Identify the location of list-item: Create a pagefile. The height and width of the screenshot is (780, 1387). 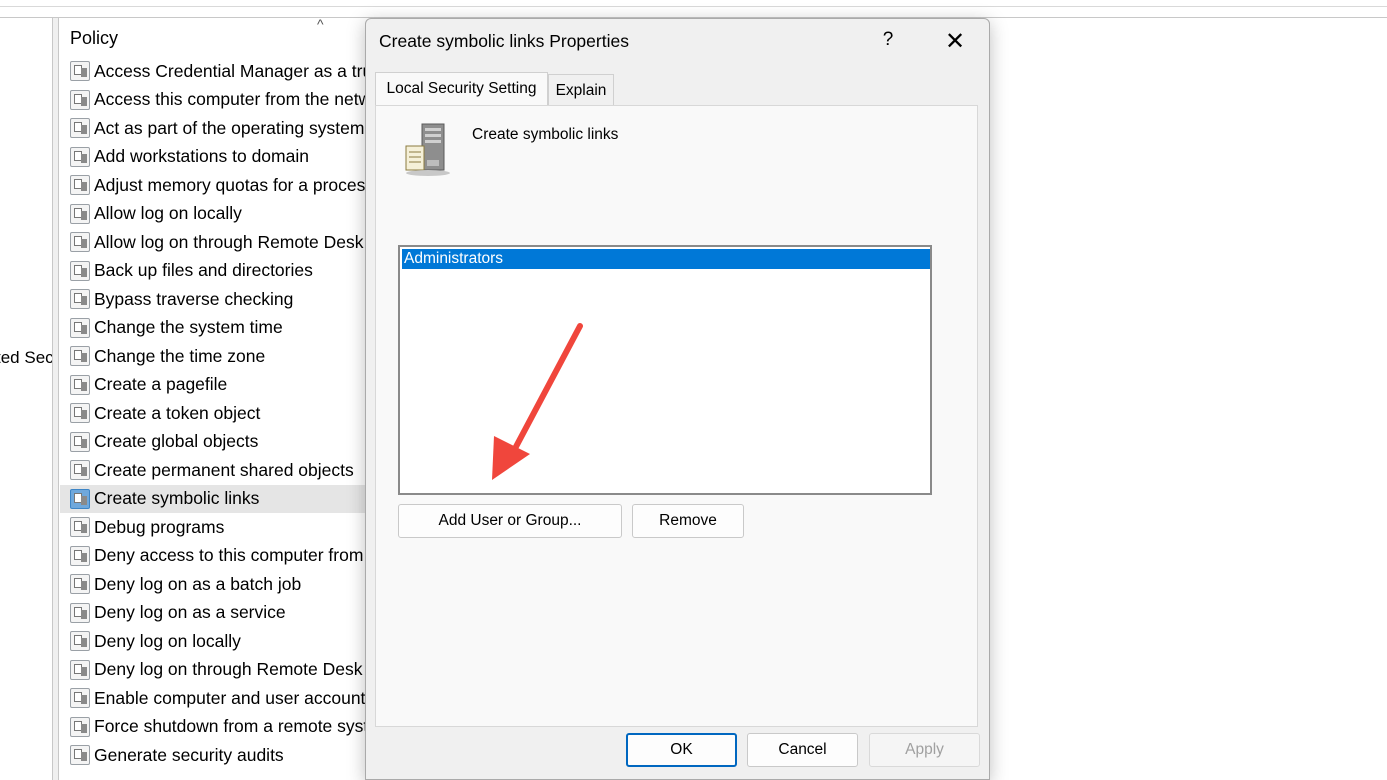
(215, 385).